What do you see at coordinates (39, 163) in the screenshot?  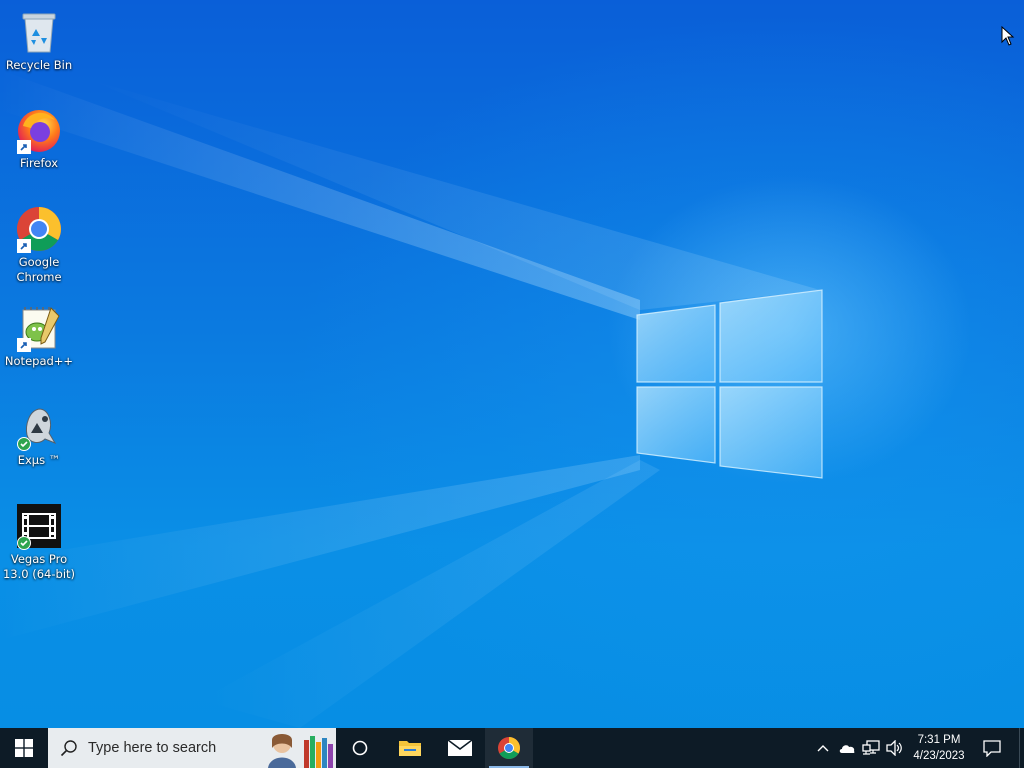 I see `icon-label: Firefox` at bounding box center [39, 163].